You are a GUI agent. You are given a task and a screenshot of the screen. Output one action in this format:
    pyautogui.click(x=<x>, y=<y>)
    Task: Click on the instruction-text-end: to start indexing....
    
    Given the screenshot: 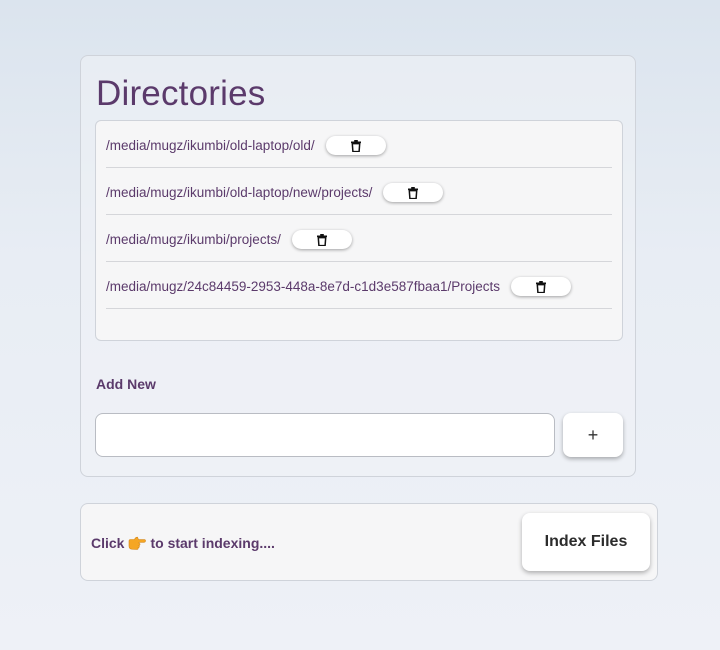 What is the action you would take?
    pyautogui.click(x=212, y=543)
    